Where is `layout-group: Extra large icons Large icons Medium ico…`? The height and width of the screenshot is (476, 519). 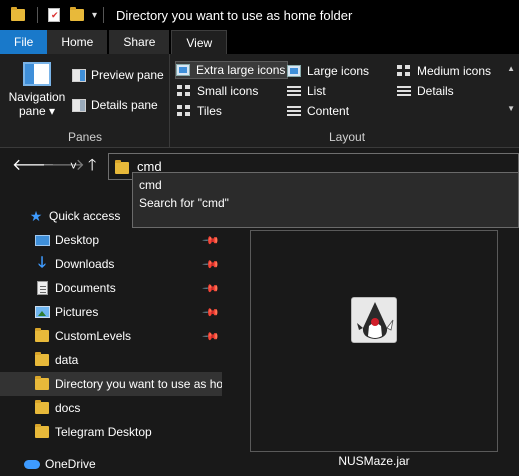 layout-group: Extra large icons Large icons Medium ico… is located at coordinates (345, 101).